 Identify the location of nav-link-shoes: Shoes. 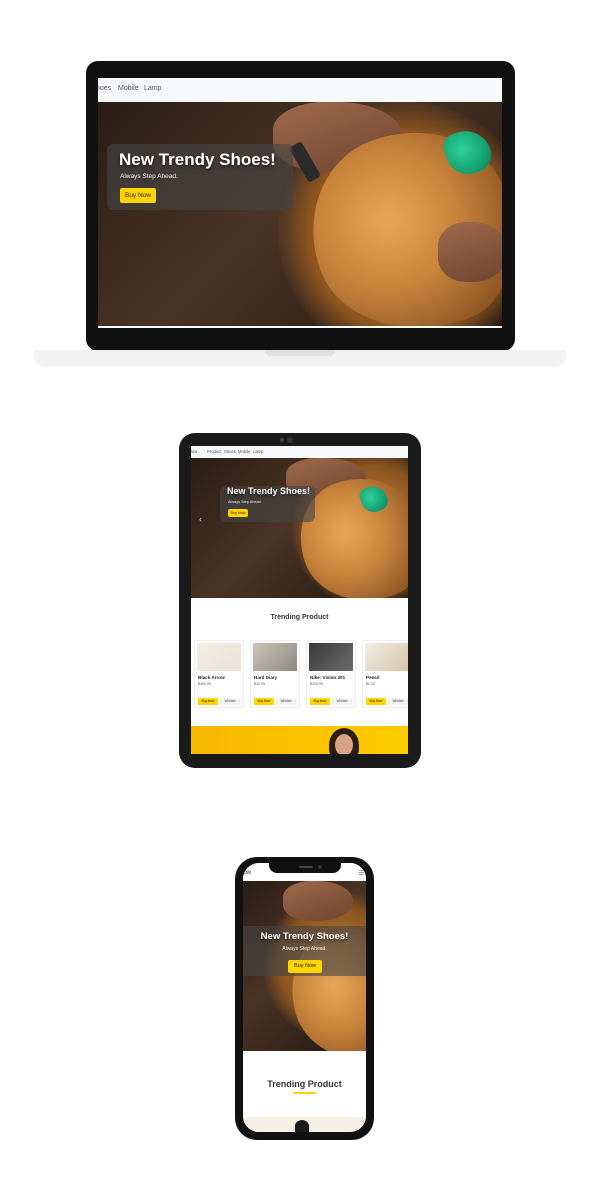
(230, 451).